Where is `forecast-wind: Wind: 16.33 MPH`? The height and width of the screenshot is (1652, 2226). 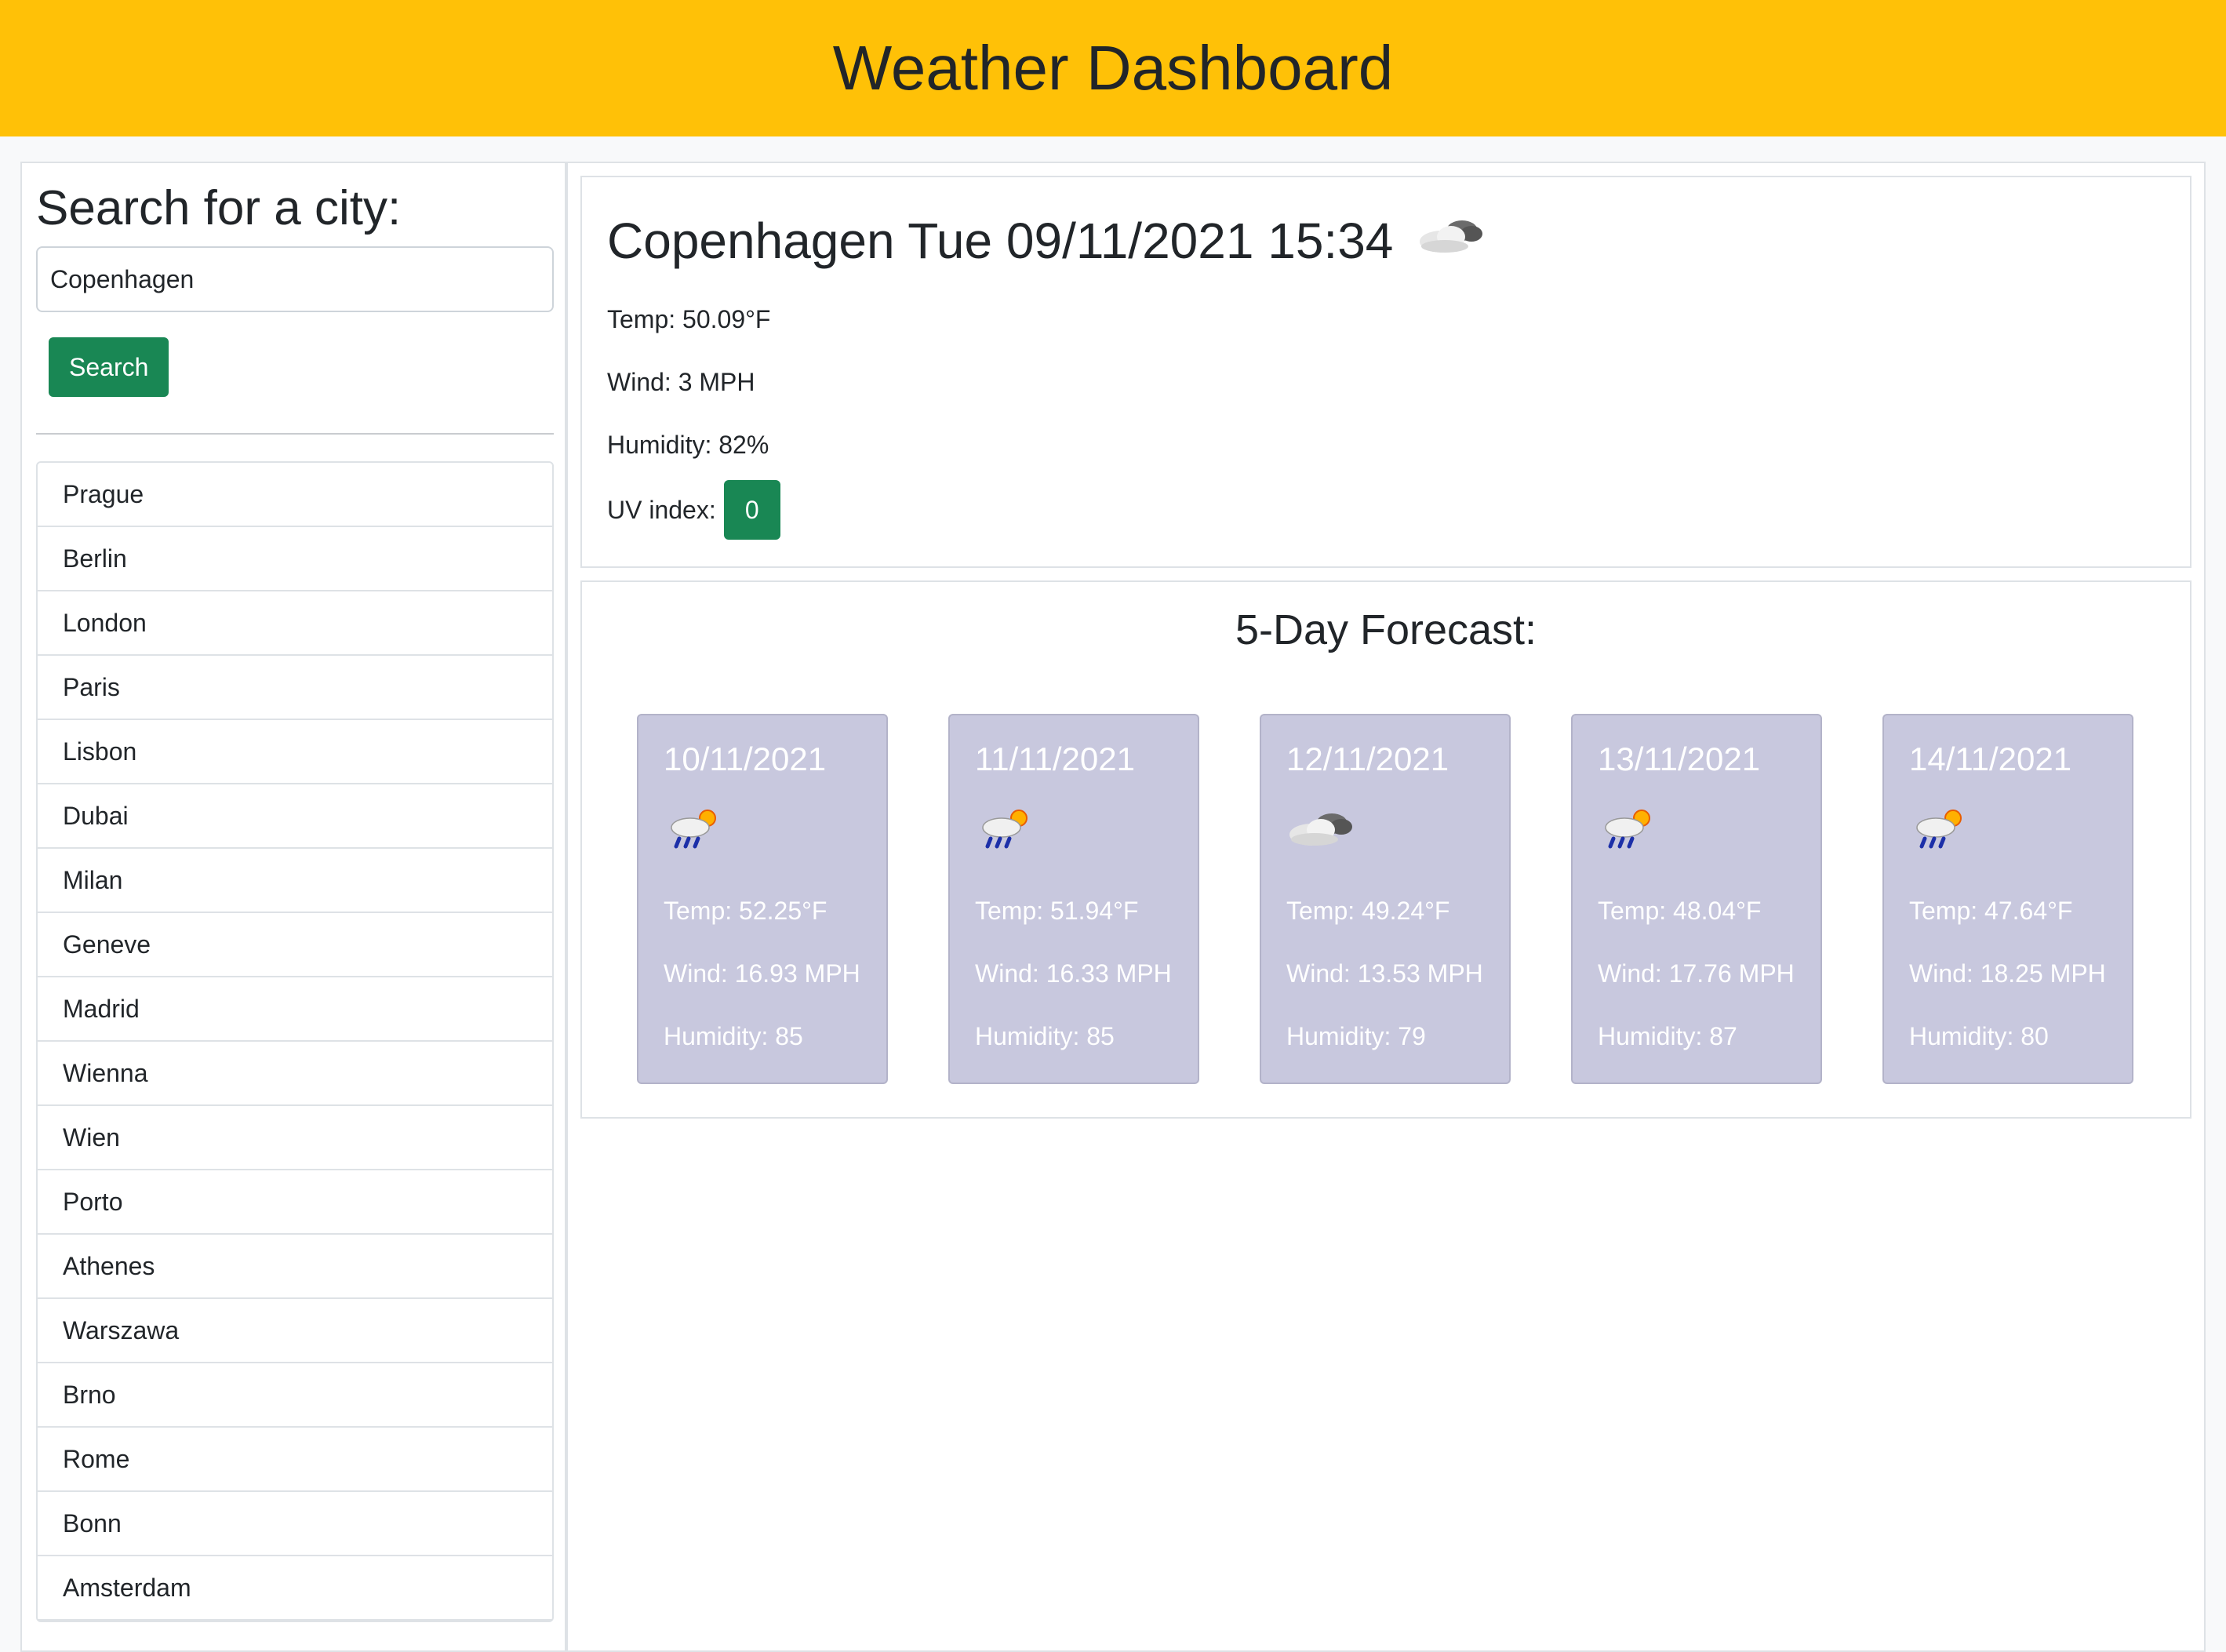
forecast-wind: Wind: 16.33 MPH is located at coordinates (1073, 974).